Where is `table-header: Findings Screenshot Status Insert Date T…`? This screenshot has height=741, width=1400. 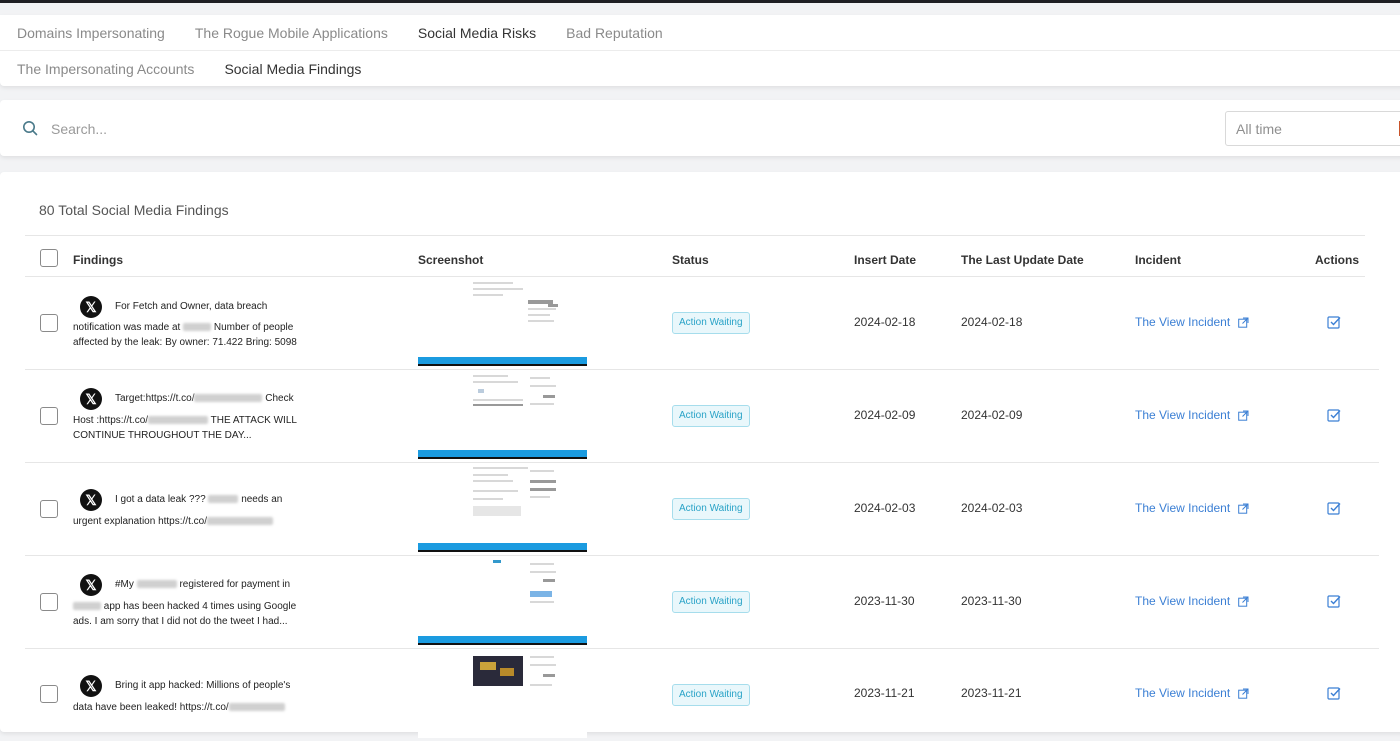 table-header: Findings Screenshot Status Insert Date T… is located at coordinates (695, 256).